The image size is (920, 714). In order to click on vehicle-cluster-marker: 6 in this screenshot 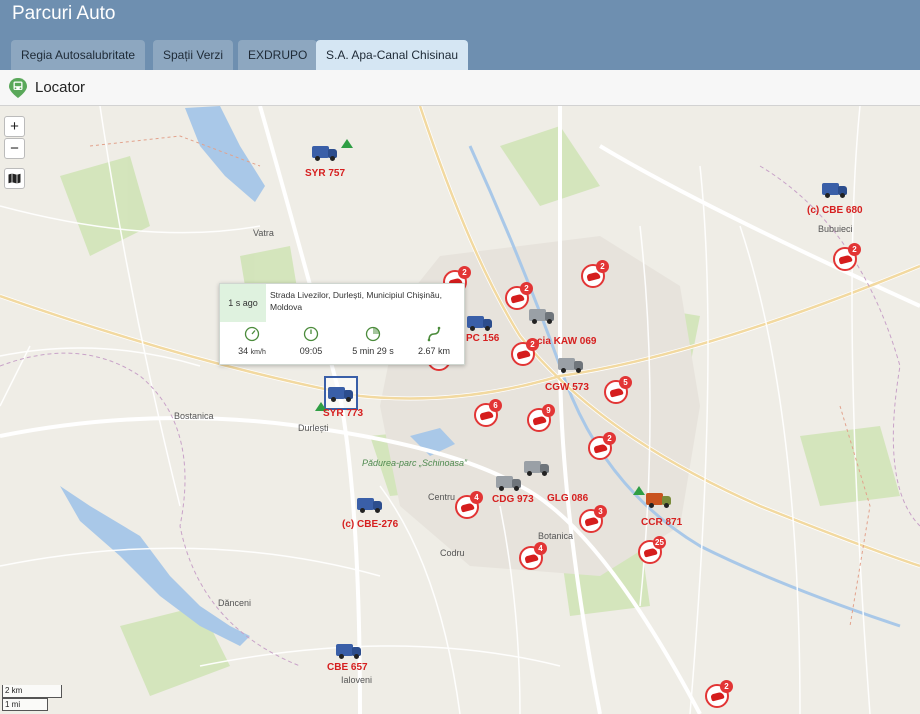, I will do `click(488, 413)`.